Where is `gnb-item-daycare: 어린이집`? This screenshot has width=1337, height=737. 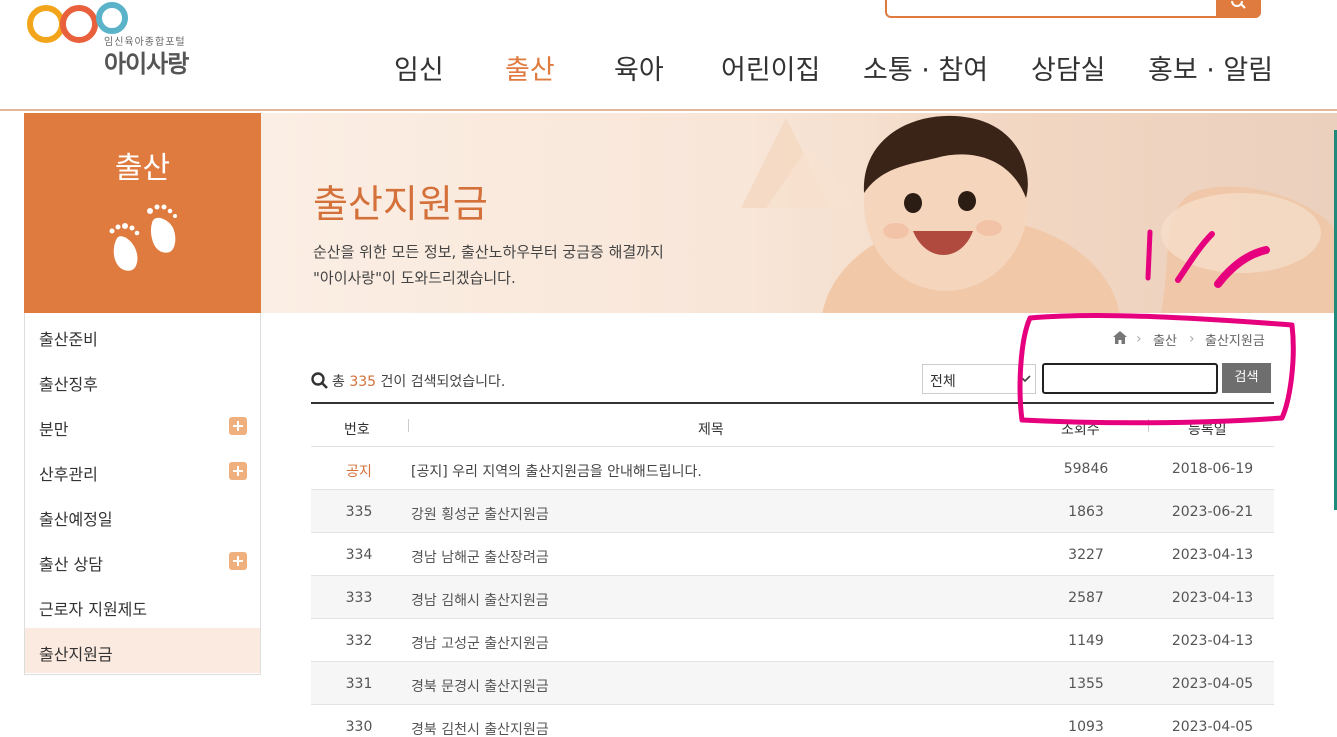
gnb-item-daycare: 어린이집 is located at coordinates (770, 68).